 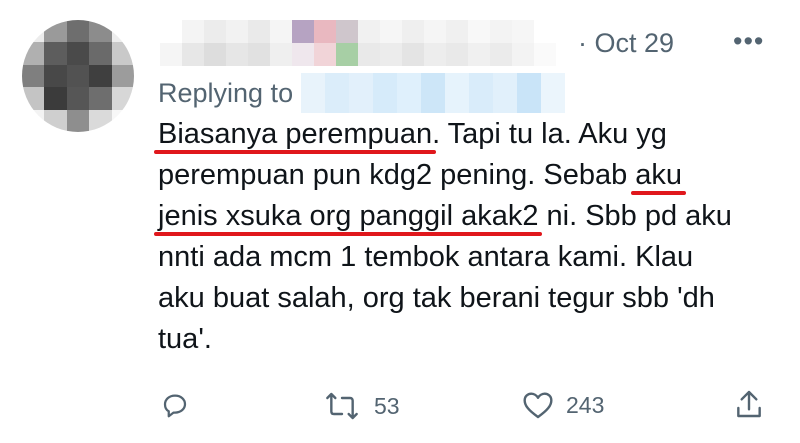 I want to click on replying-to: Replying to, so click(x=362, y=93).